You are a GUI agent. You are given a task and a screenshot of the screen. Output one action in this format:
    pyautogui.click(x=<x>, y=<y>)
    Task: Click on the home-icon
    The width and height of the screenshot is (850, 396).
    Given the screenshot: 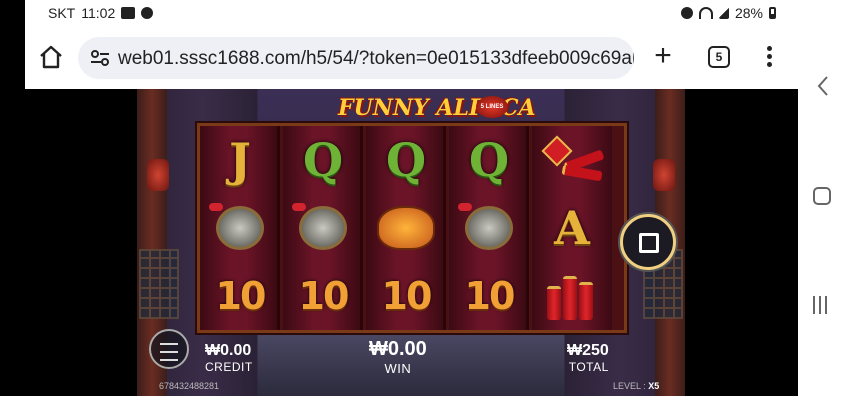 What is the action you would take?
    pyautogui.click(x=51, y=57)
    